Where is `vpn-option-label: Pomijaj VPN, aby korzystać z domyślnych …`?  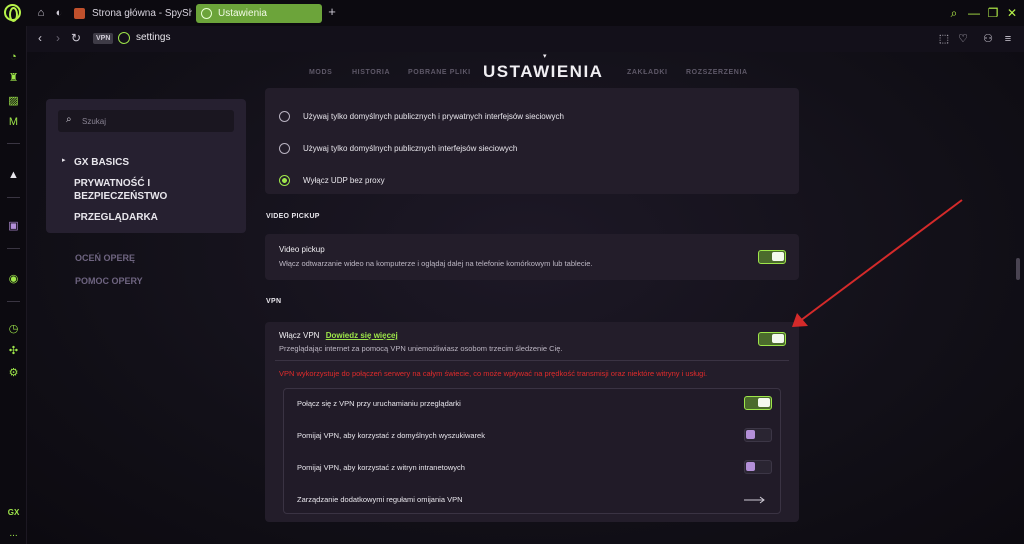 vpn-option-label: Pomijaj VPN, aby korzystać z domyślnych … is located at coordinates (391, 435).